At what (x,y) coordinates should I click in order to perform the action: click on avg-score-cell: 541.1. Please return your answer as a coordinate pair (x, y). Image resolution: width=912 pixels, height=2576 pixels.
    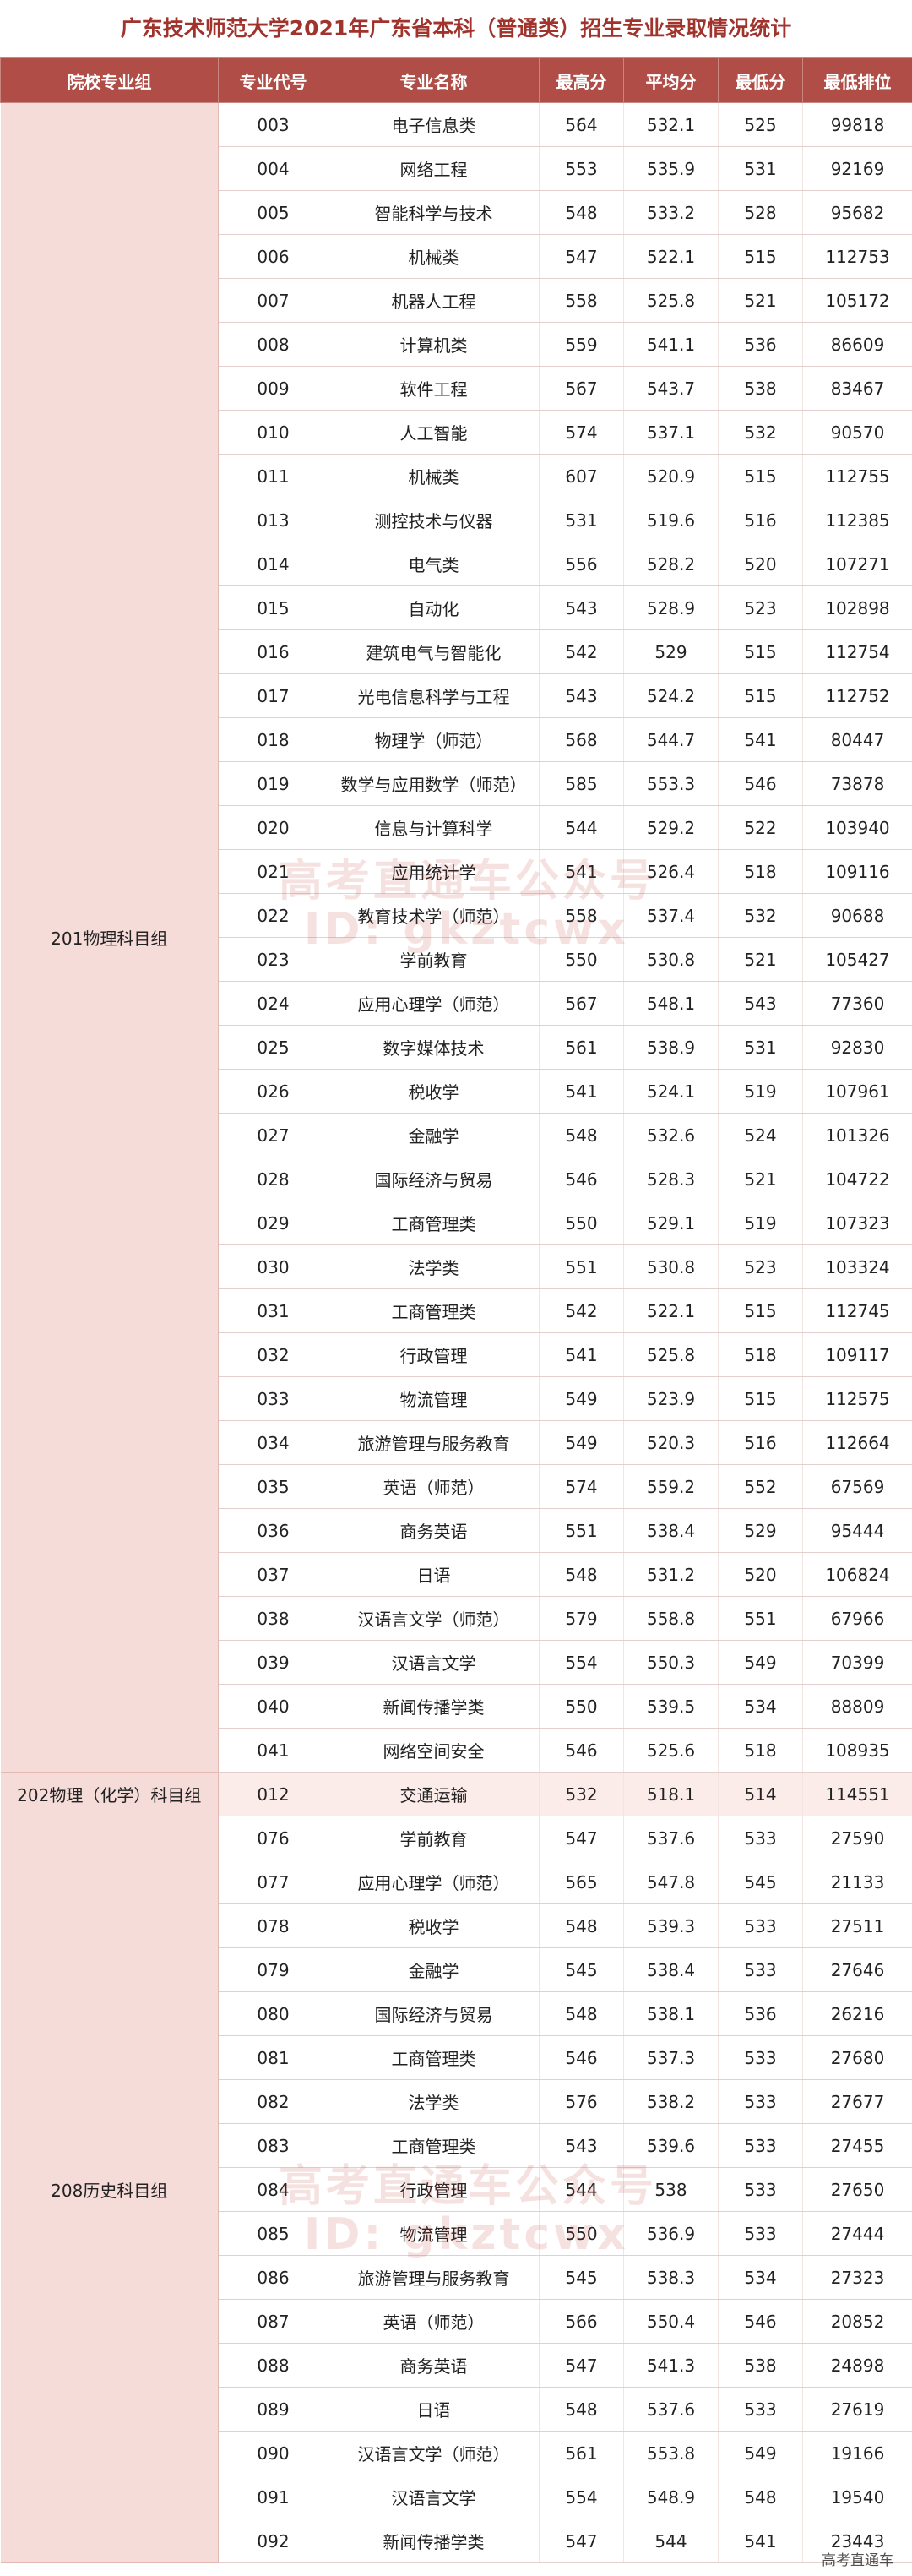
    Looking at the image, I should click on (671, 344).